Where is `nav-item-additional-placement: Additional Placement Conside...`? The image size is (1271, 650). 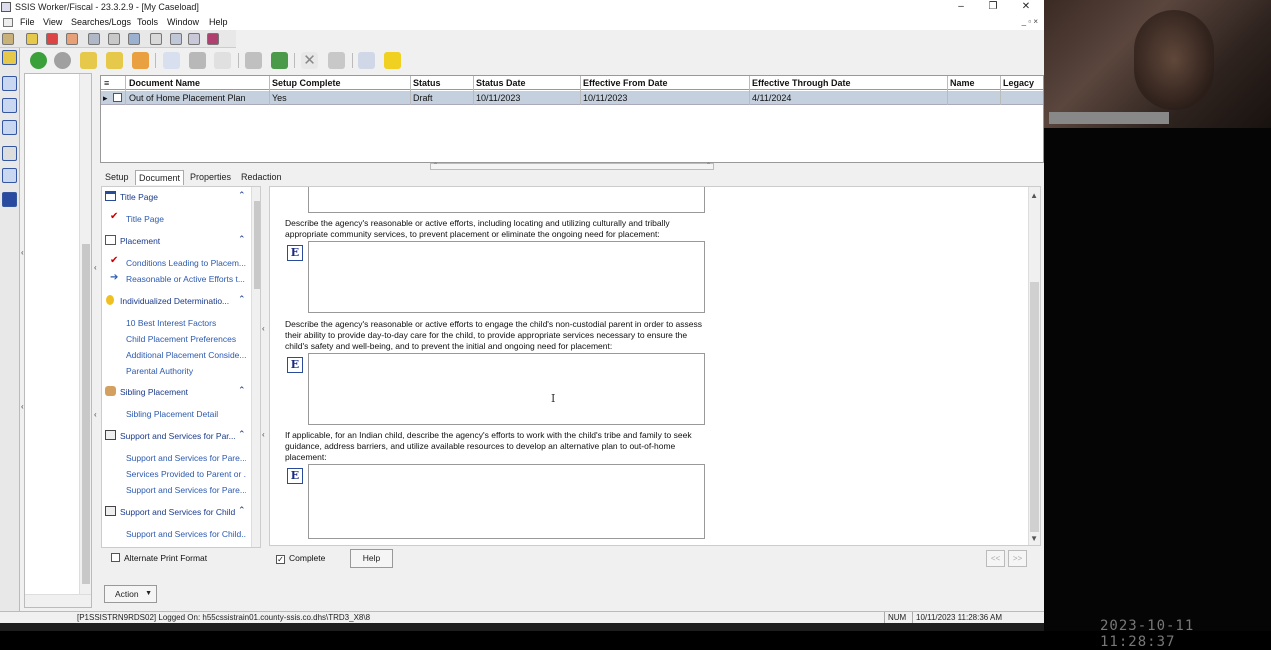 nav-item-additional-placement: Additional Placement Conside... is located at coordinates (186, 356).